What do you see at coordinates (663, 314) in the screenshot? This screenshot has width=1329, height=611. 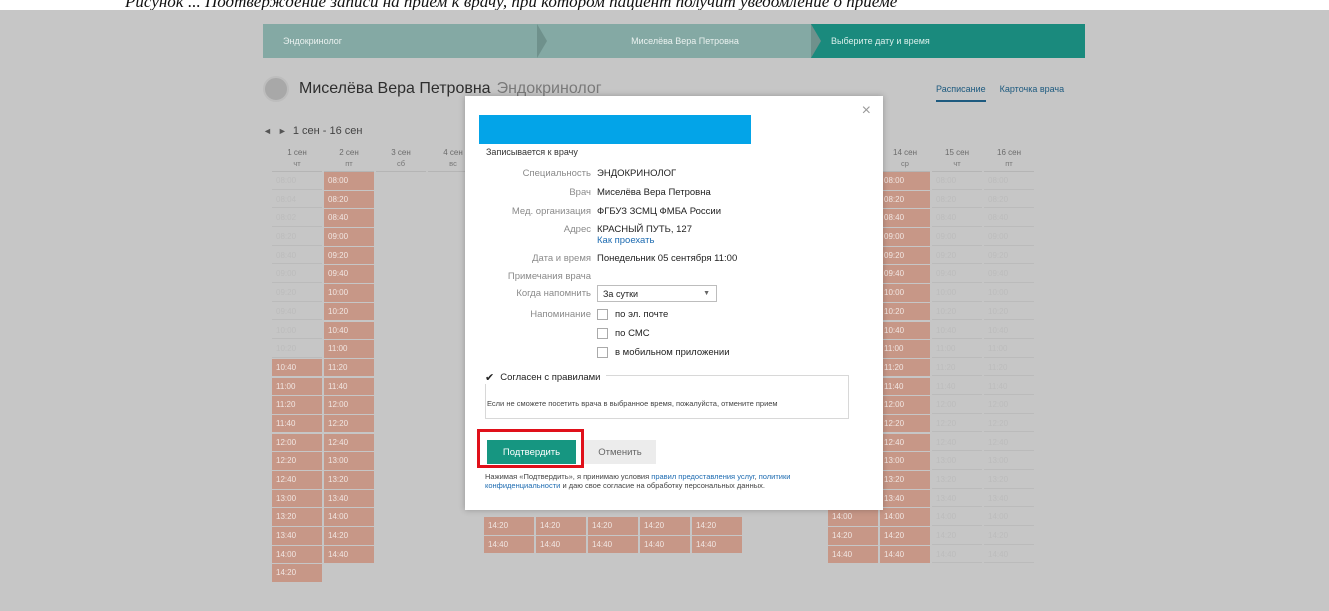 I see `reminder-email-option: по эл. почте` at bounding box center [663, 314].